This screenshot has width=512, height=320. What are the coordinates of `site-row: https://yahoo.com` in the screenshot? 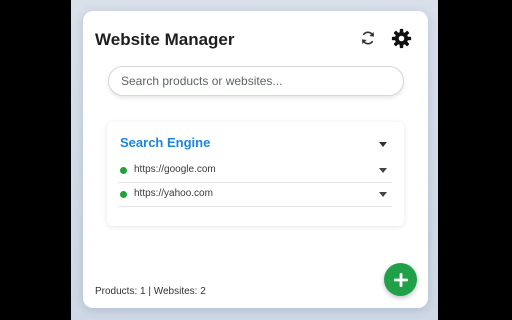 It's located at (255, 195).